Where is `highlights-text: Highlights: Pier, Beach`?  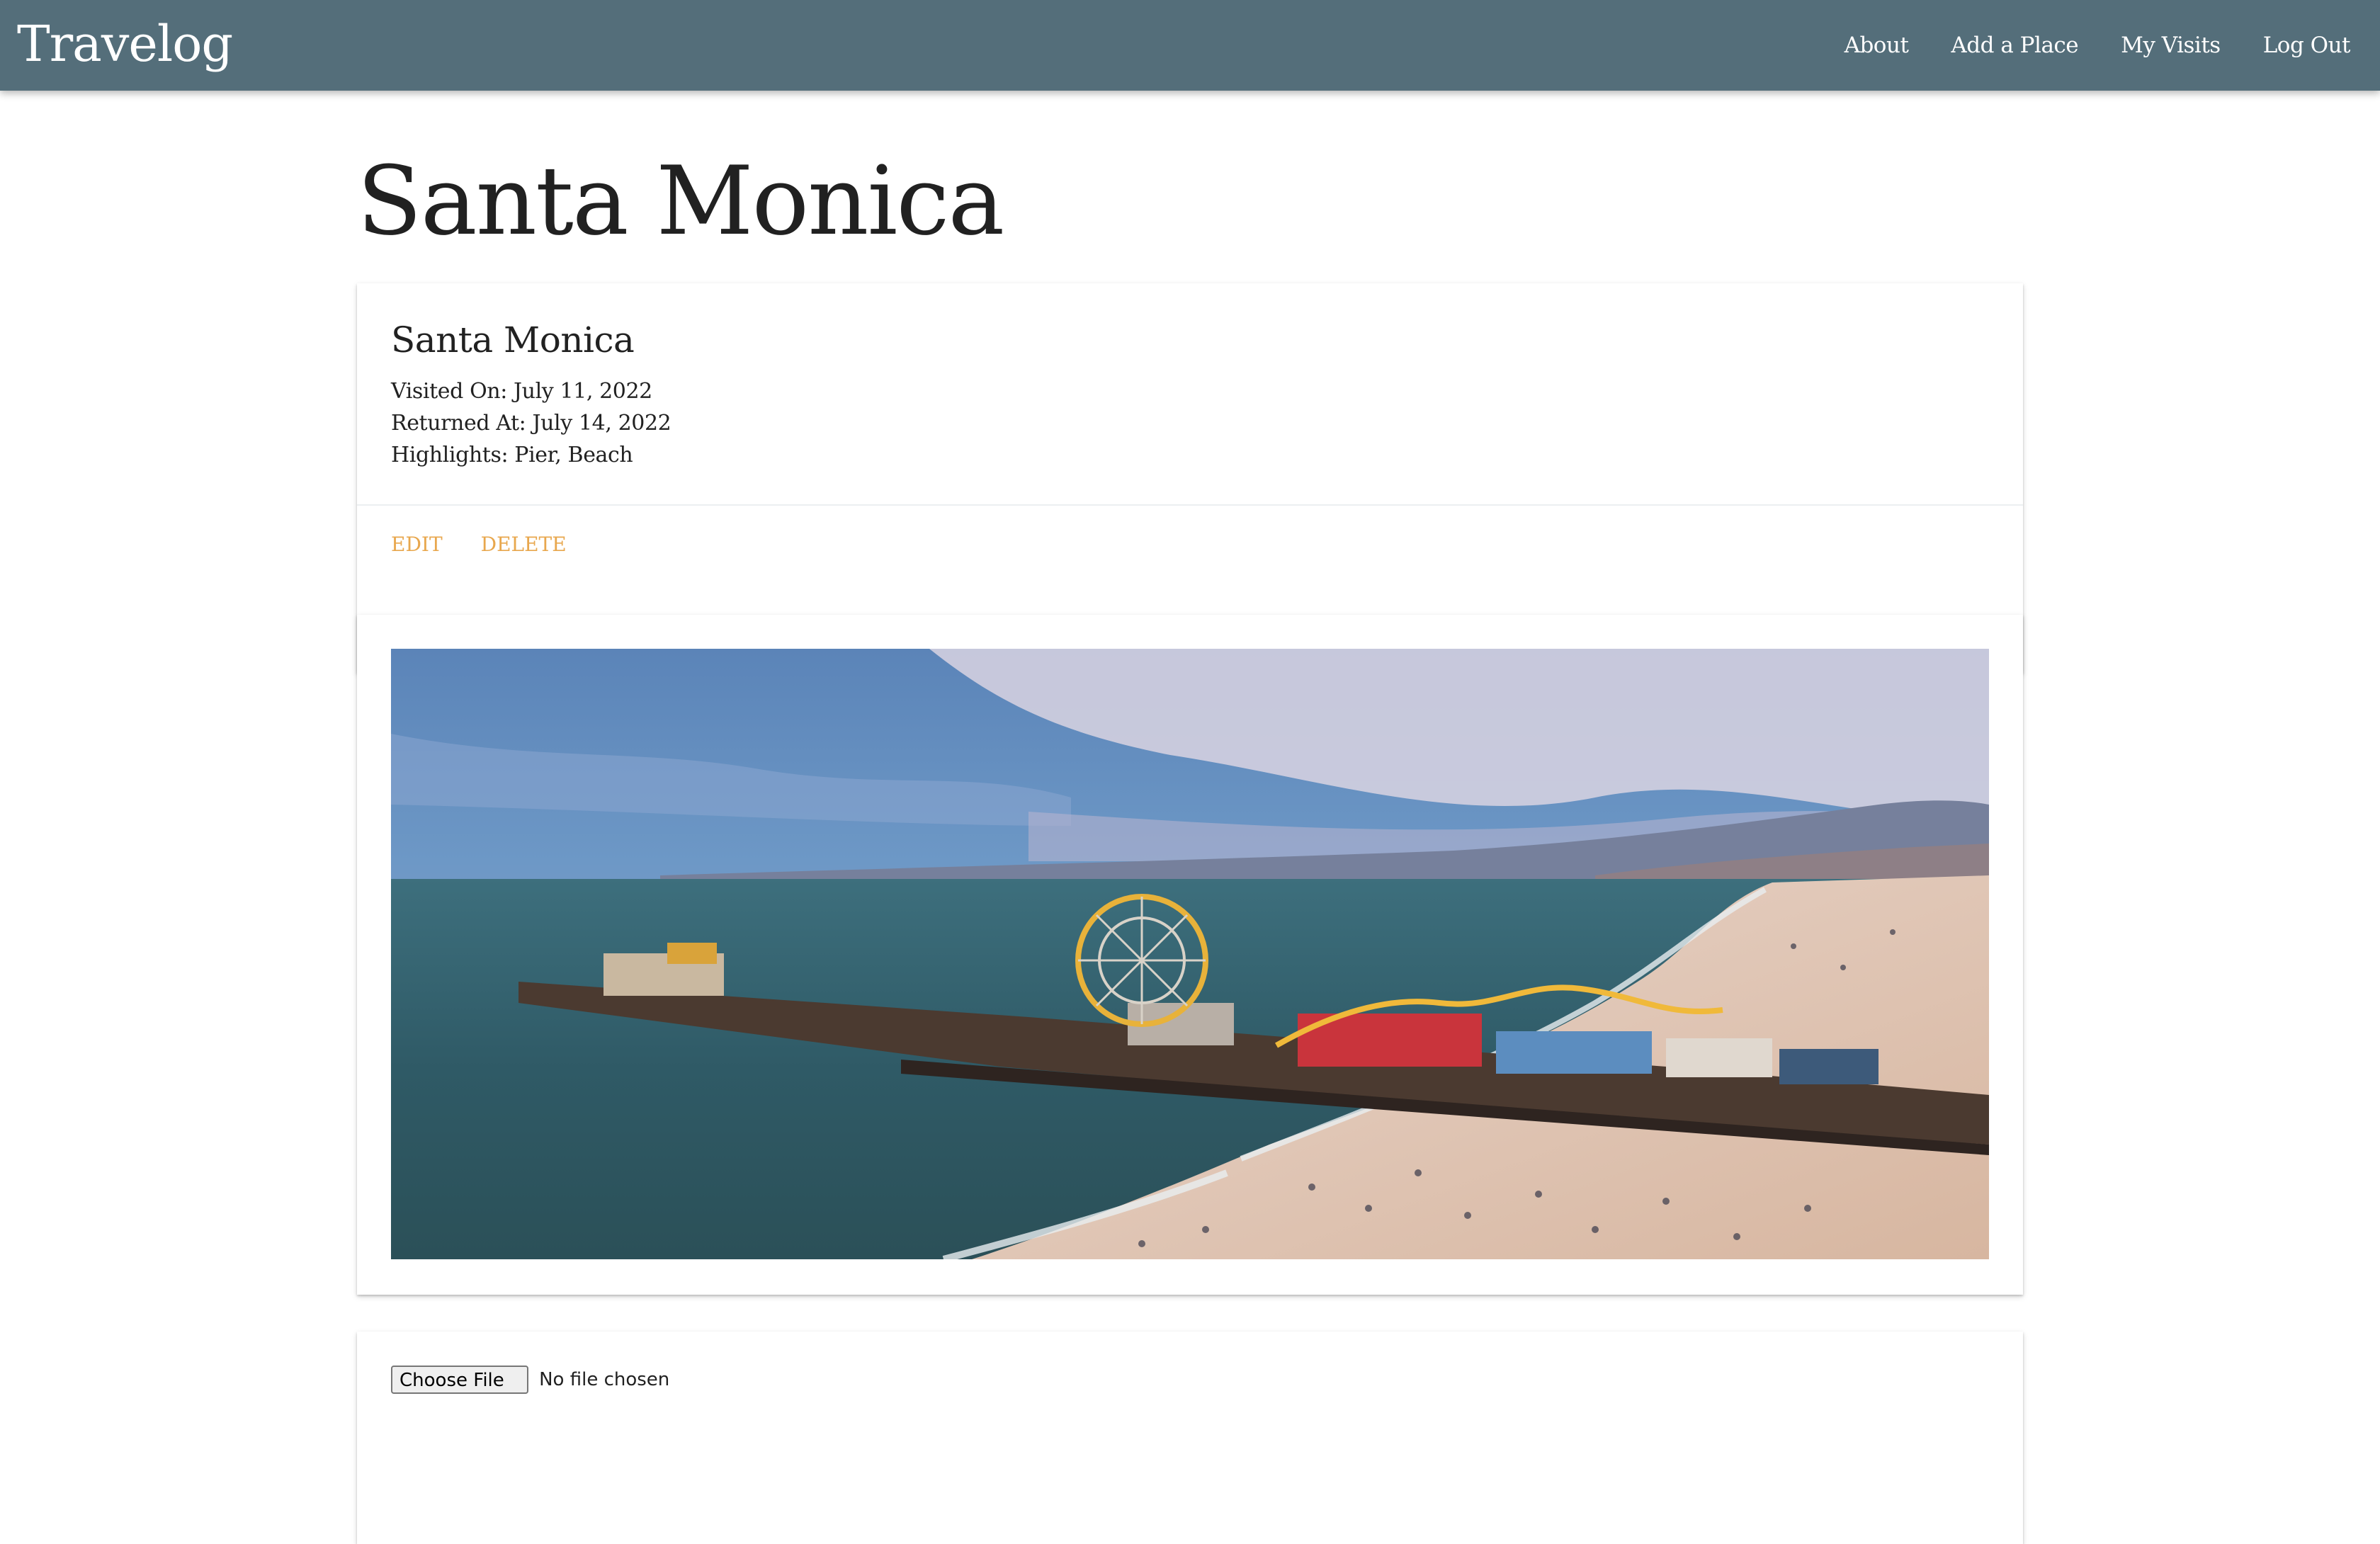 highlights-text: Highlights: Pier, Beach is located at coordinates (512, 455).